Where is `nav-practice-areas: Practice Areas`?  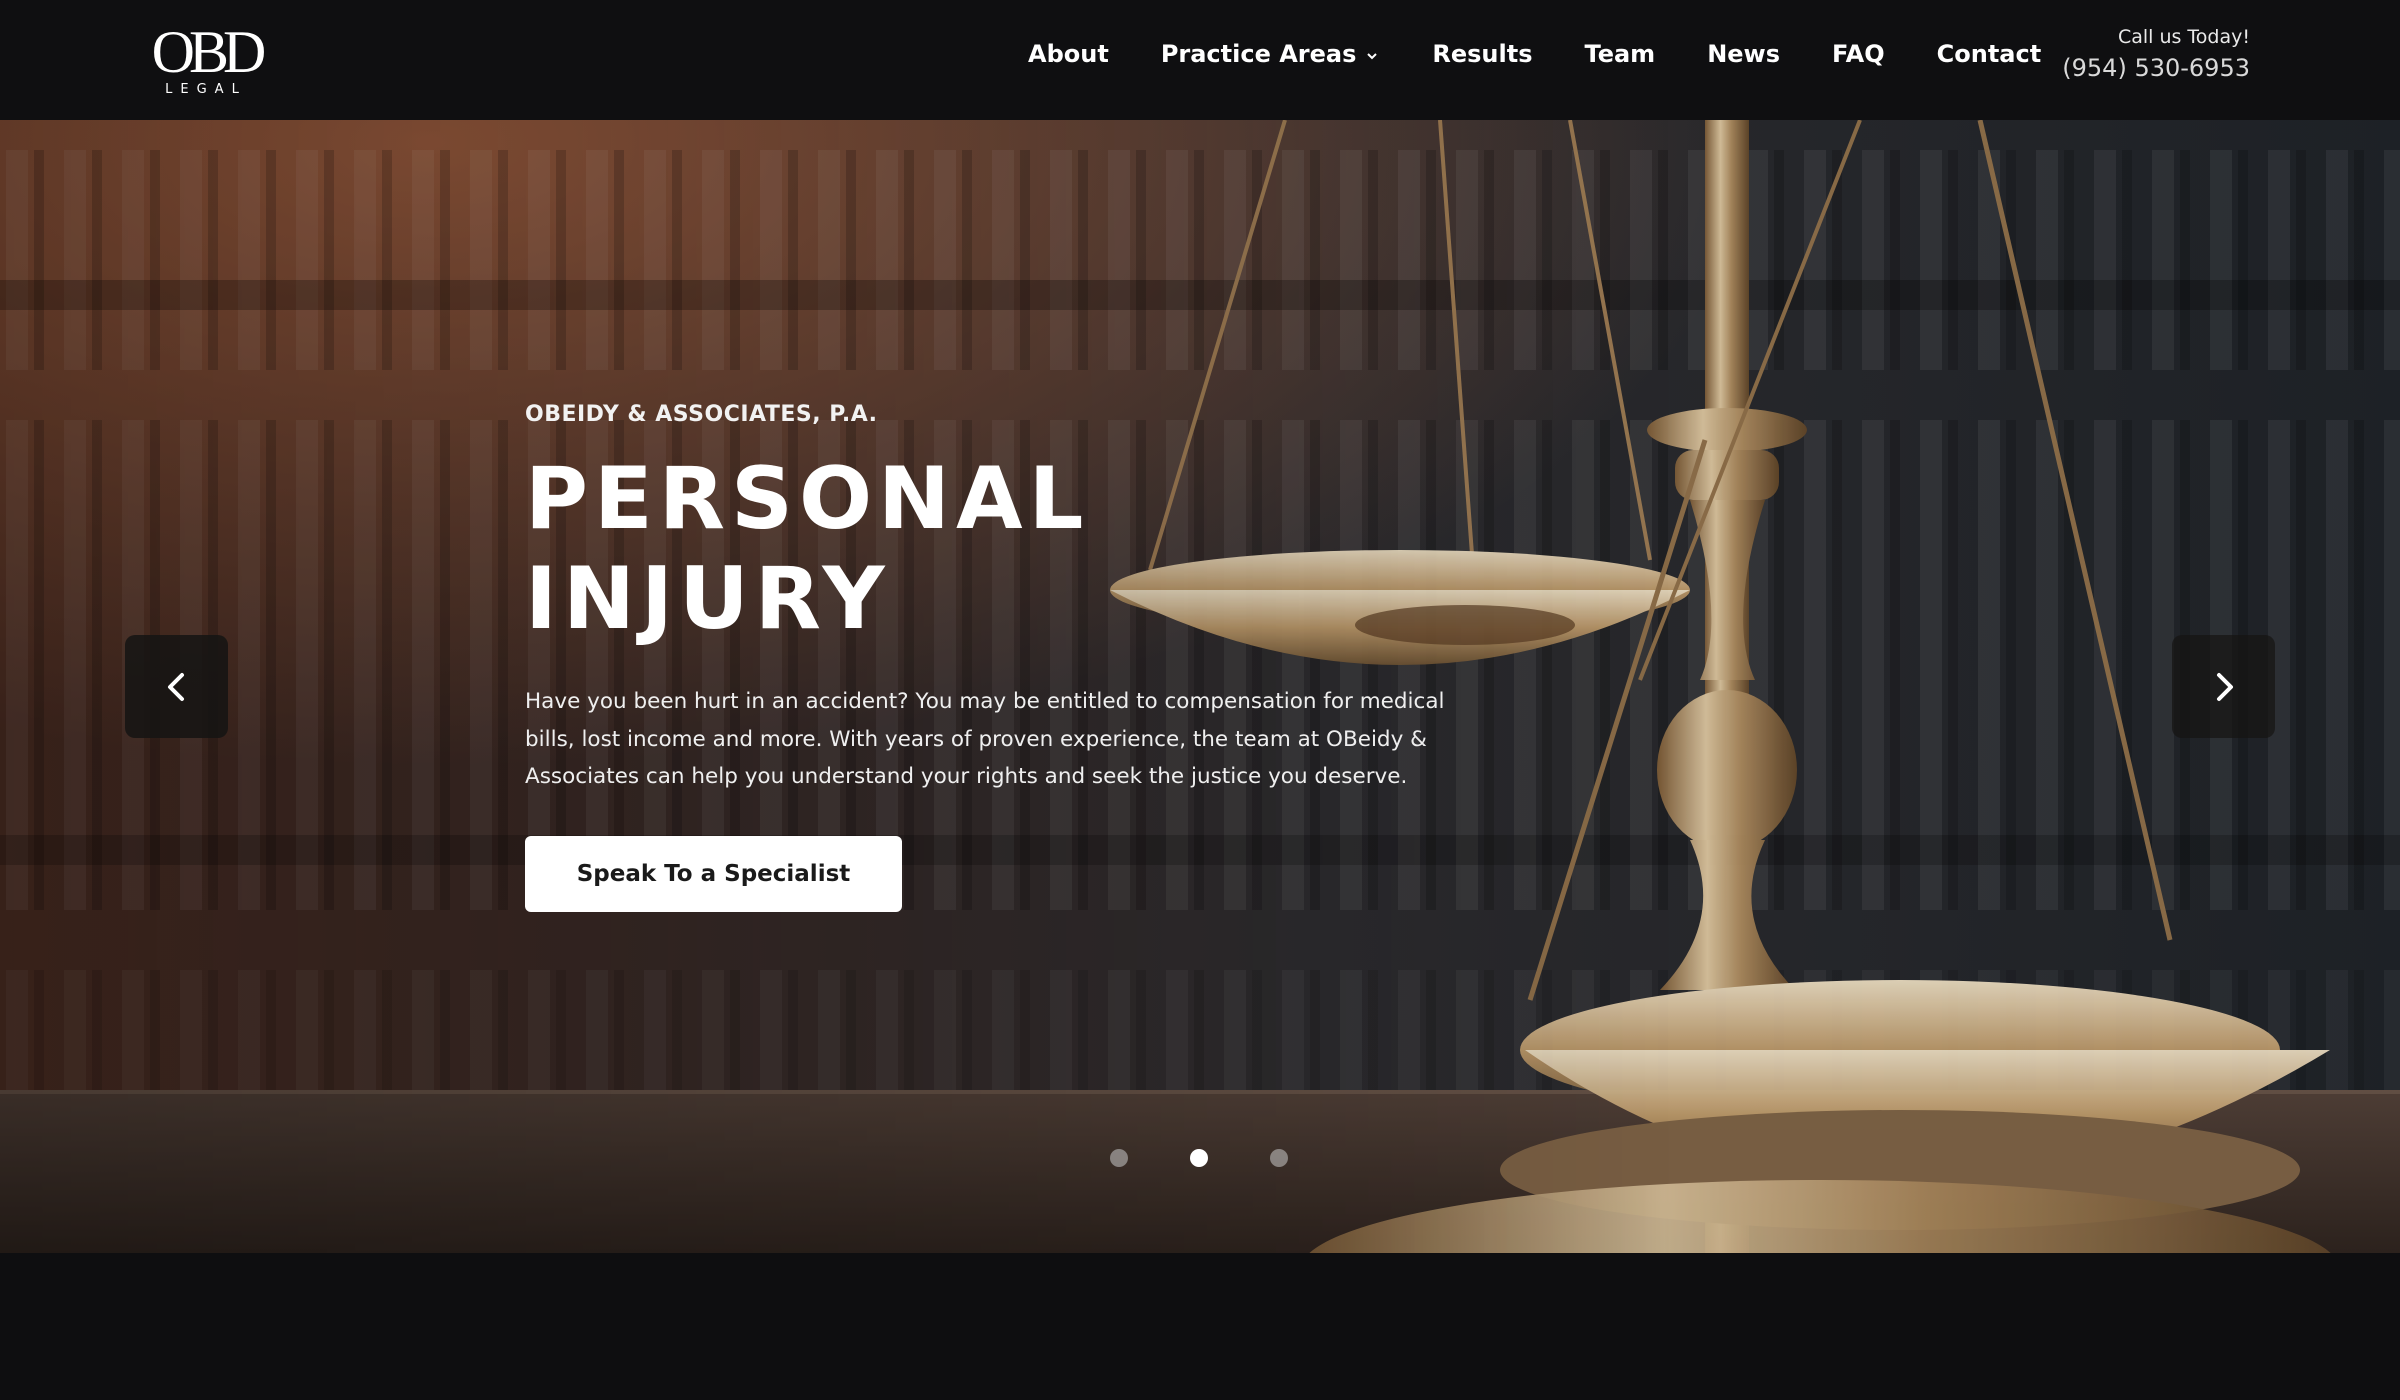 nav-practice-areas: Practice Areas is located at coordinates (1271, 54).